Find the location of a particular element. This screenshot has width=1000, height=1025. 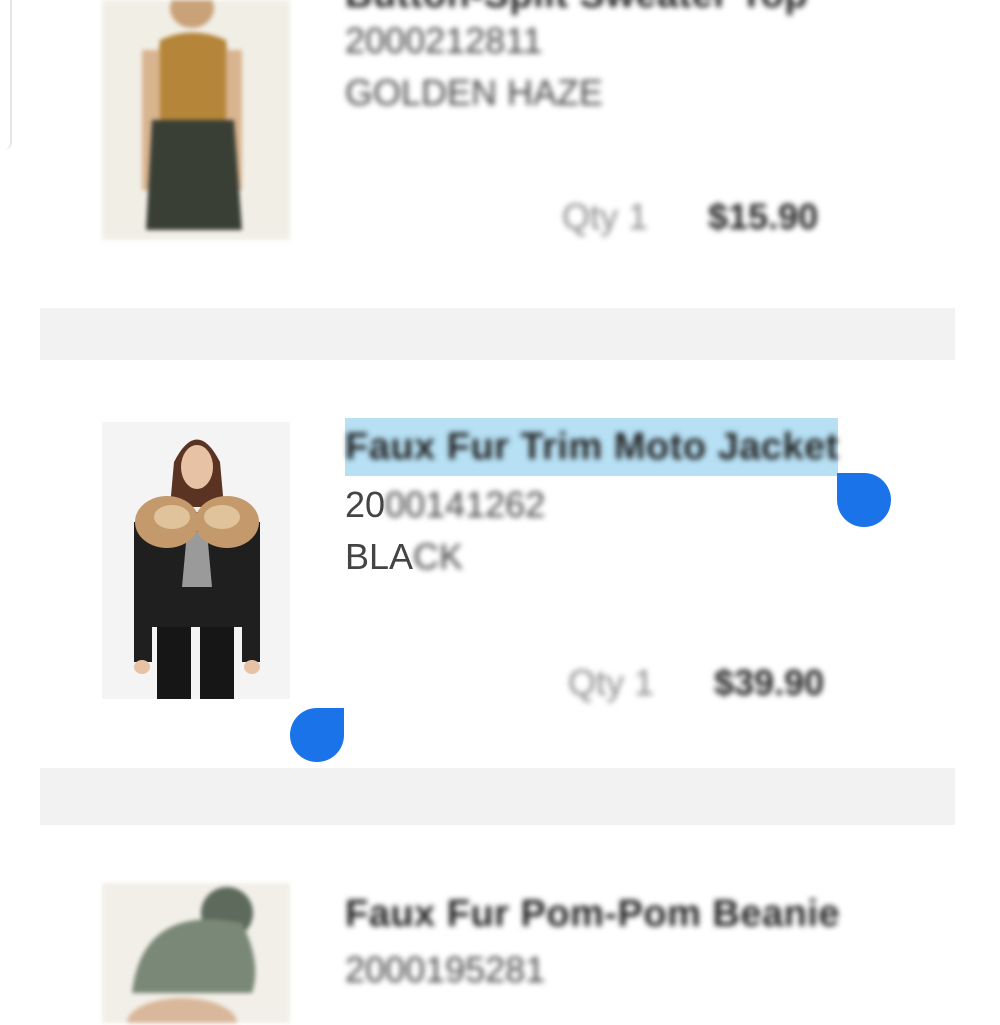

item-color: BLACK is located at coordinates (404, 557).